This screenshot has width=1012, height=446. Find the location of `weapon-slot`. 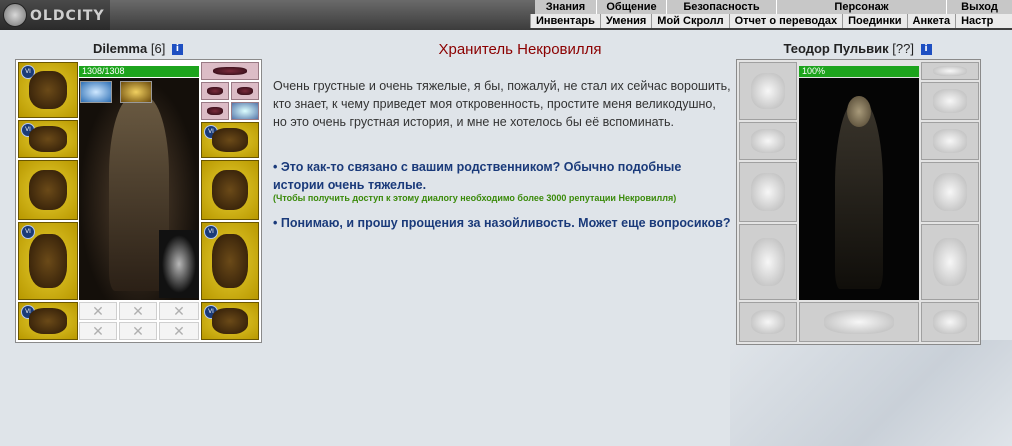

weapon-slot is located at coordinates (48, 190).